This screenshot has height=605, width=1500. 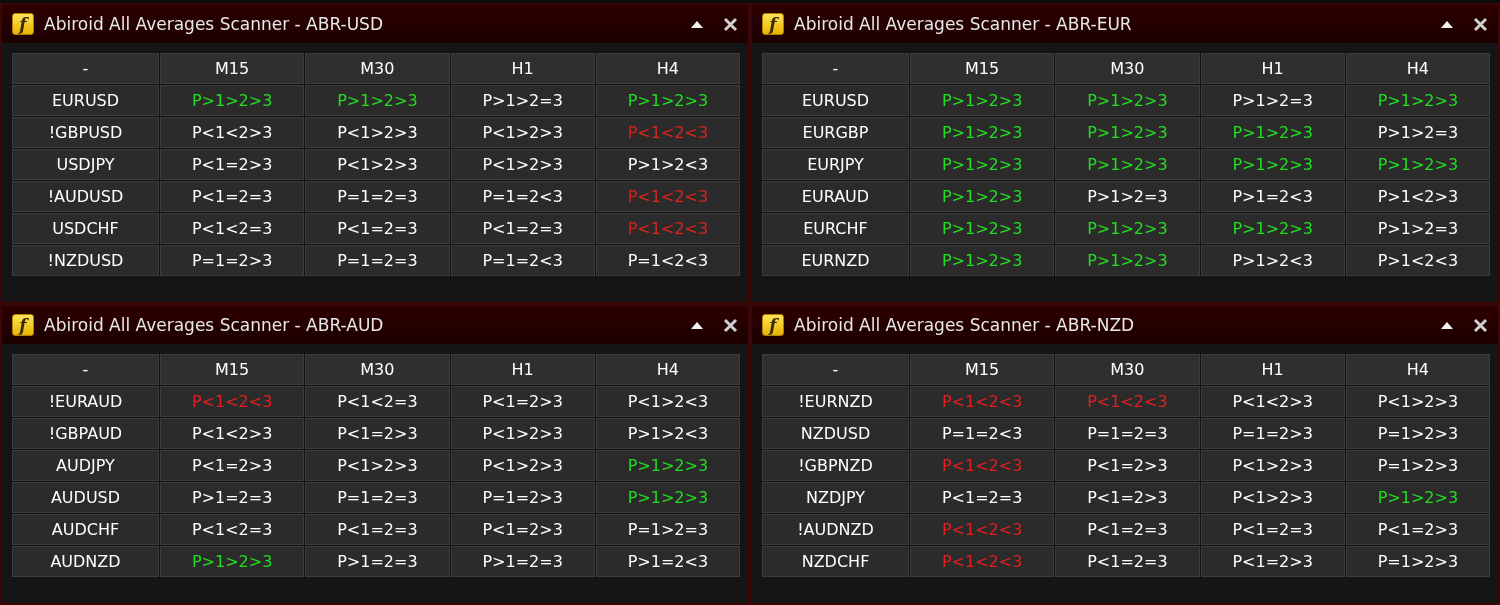 What do you see at coordinates (1417, 196) in the screenshot?
I see `signal-cell: P>1<2>3` at bounding box center [1417, 196].